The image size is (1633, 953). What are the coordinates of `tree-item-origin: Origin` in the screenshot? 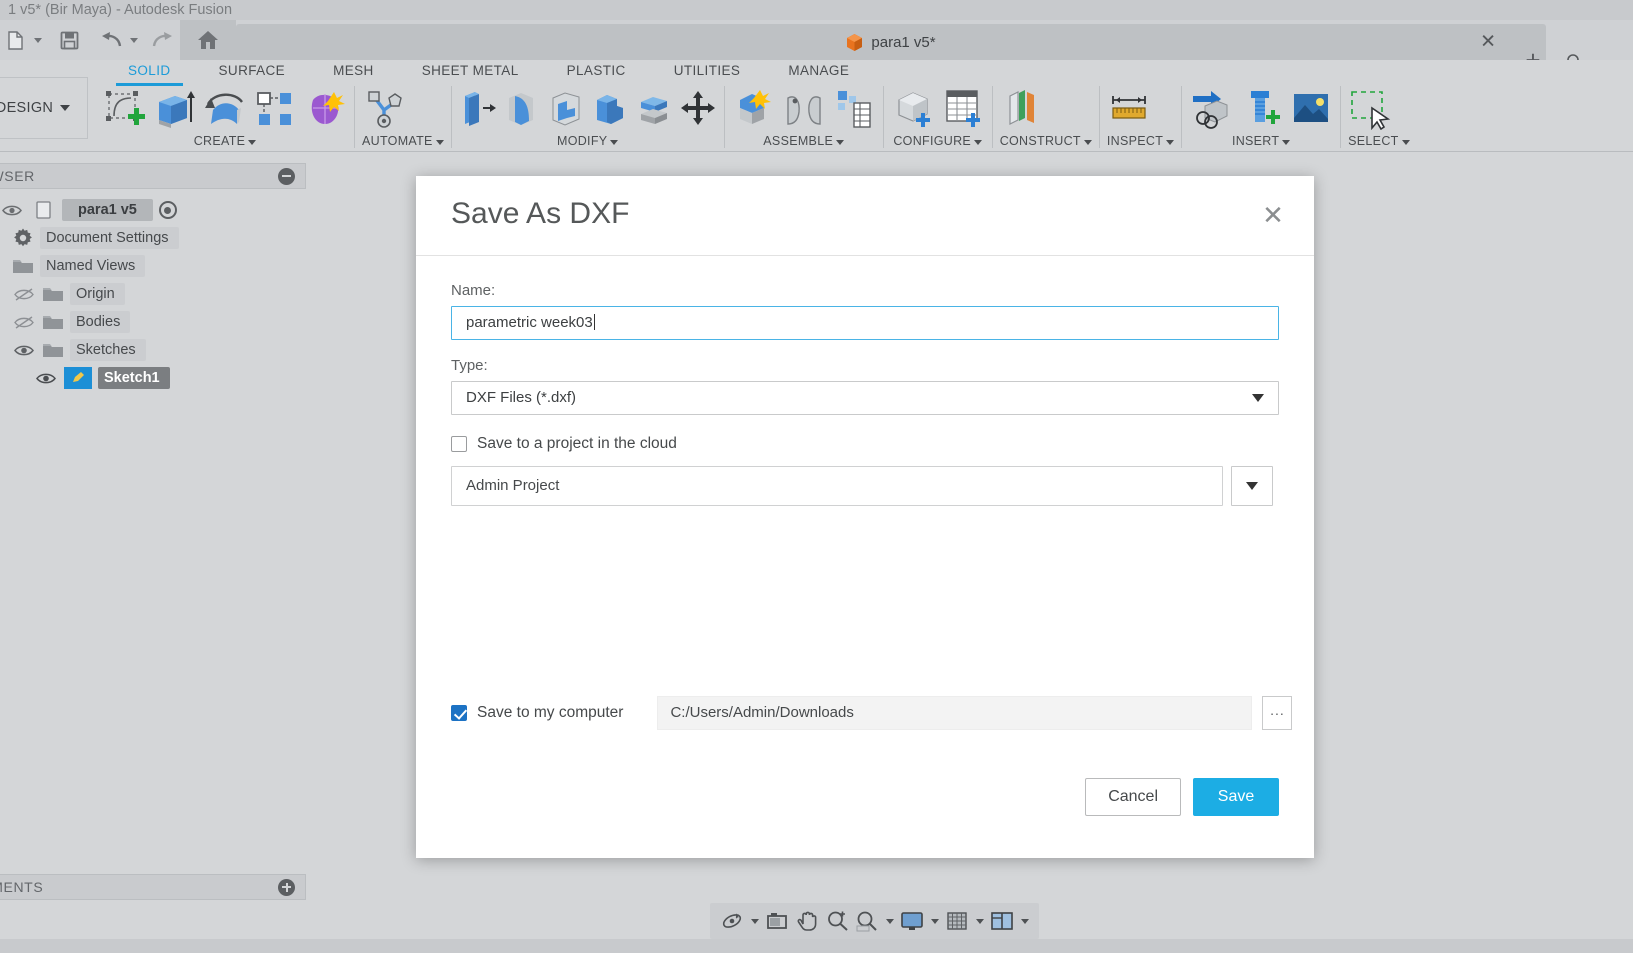 It's located at (153, 294).